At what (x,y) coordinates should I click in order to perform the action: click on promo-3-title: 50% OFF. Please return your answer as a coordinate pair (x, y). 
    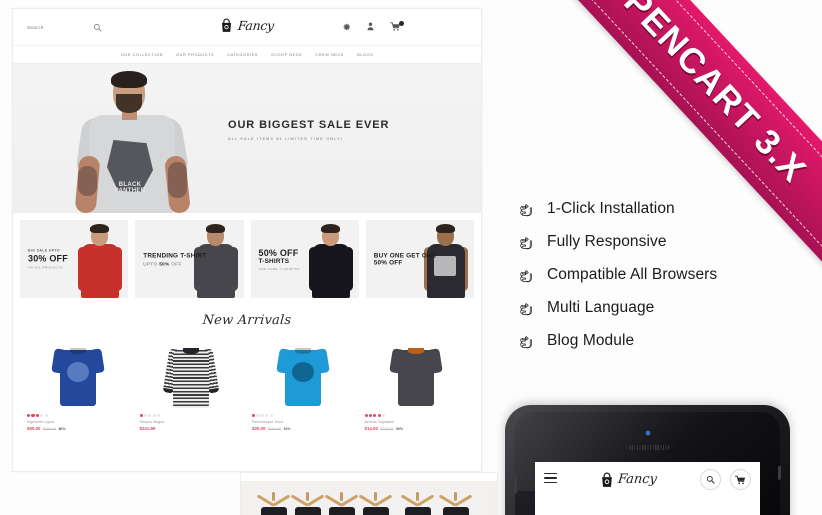
    Looking at the image, I should click on (278, 253).